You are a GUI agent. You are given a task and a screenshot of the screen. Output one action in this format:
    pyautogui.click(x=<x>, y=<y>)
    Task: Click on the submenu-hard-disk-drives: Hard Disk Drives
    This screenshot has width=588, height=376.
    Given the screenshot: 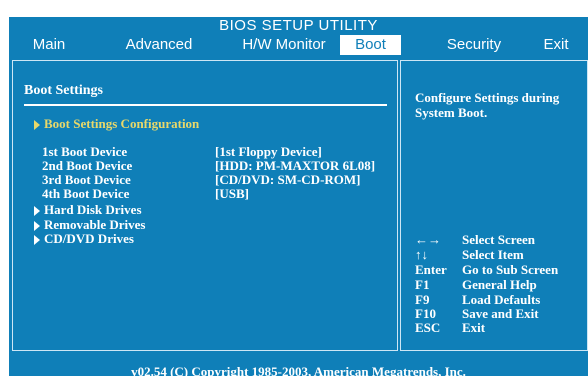 What is the action you would take?
    pyautogui.click(x=88, y=210)
    